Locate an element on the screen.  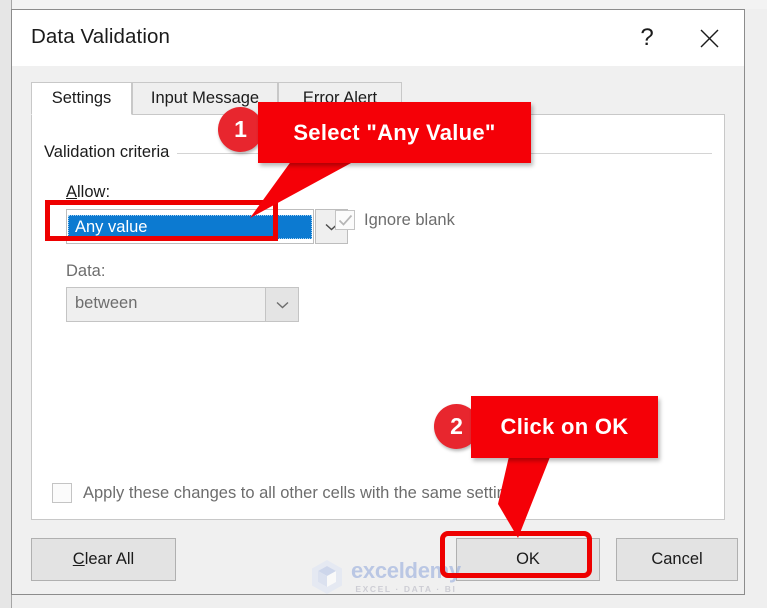
tab-input-message-label: Input Message is located at coordinates (205, 98).